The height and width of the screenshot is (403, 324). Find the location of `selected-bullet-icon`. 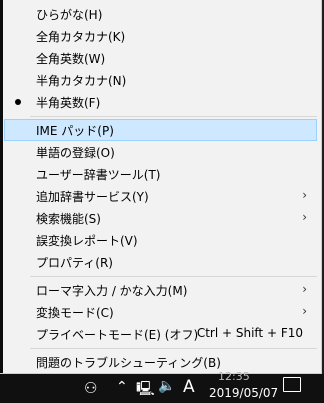

selected-bullet-icon is located at coordinates (18, 102).